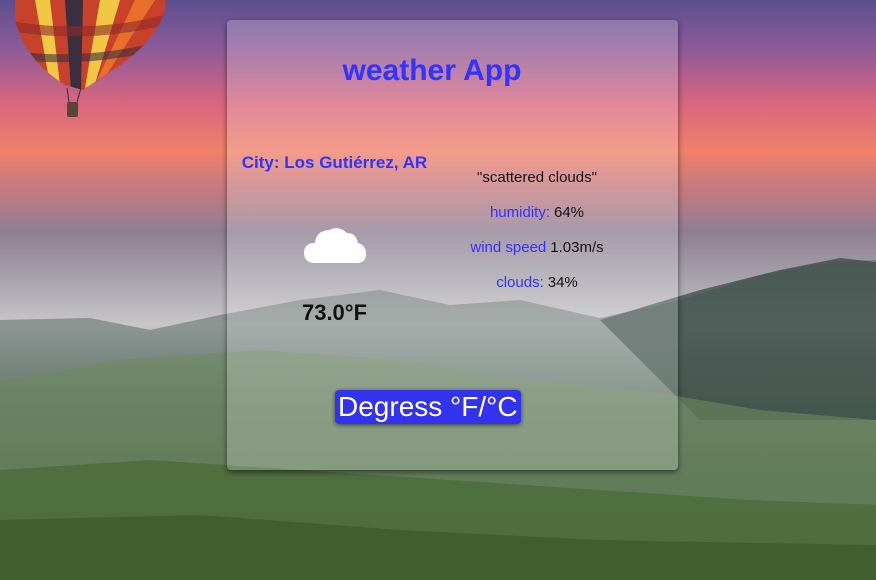  I want to click on wind-speed-value: 1.03m/s, so click(577, 247).